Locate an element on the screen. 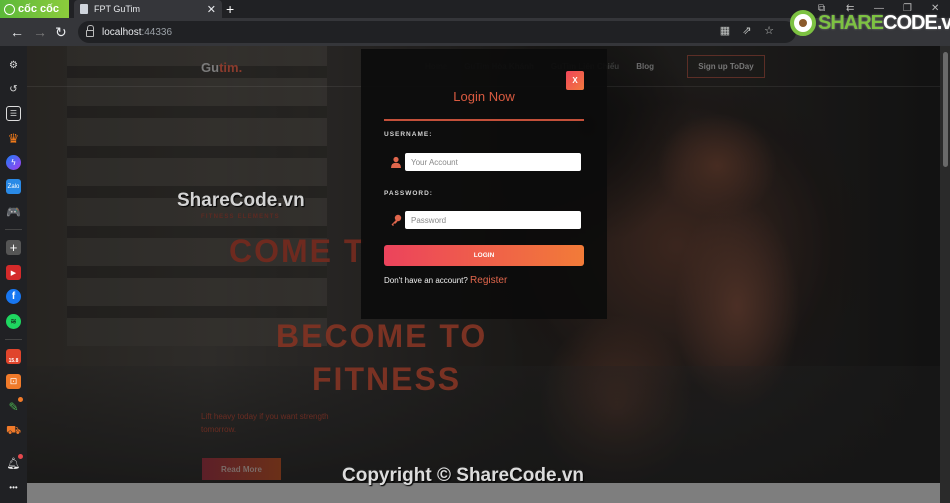 The width and height of the screenshot is (950, 503). hero-title-line-2: BECOME TO is located at coordinates (382, 336).